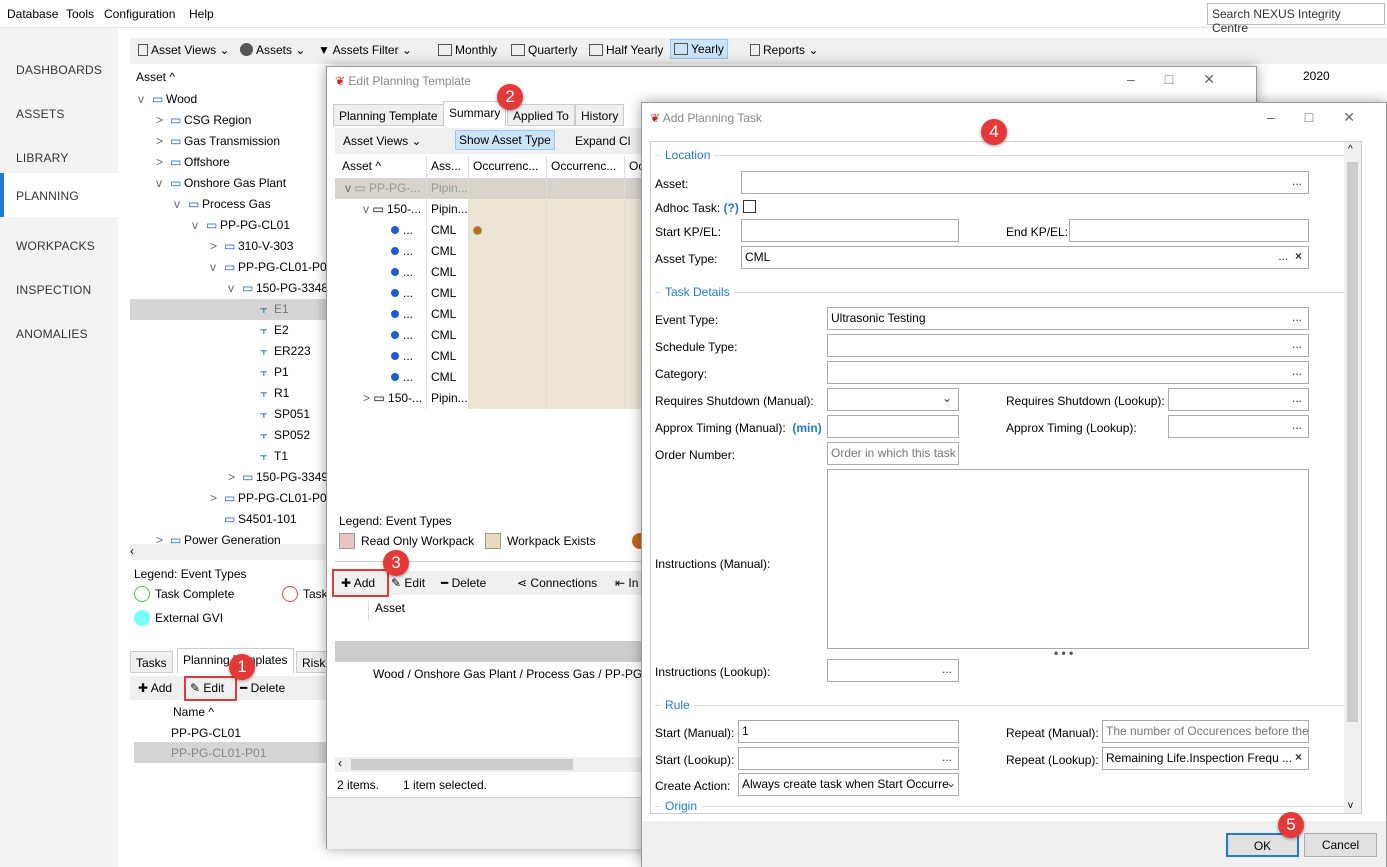 The height and width of the screenshot is (867, 1387). Describe the element at coordinates (1205, 758) in the screenshot. I see `repeat-lookup-input: Remaining Life.Inspection Frequ ... ×` at that location.